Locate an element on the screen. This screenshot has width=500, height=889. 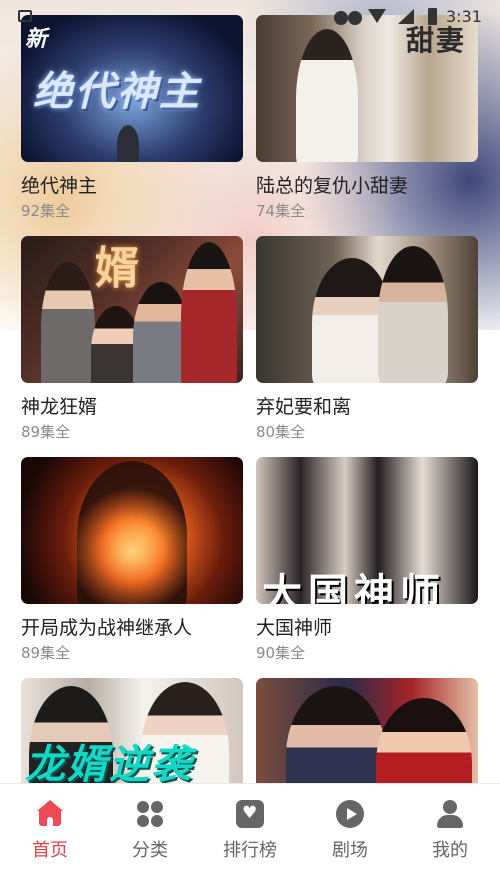
tab-label: 剧场 is located at coordinates (350, 850).